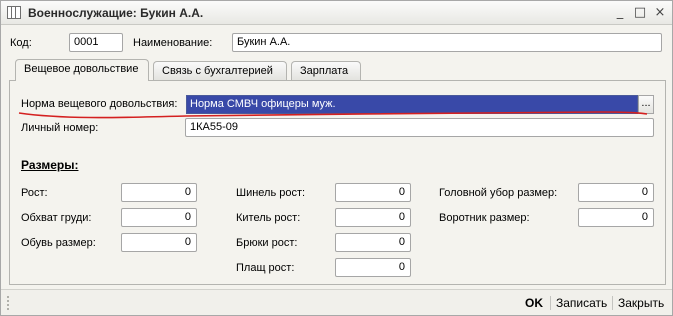 The width and height of the screenshot is (673, 316). What do you see at coordinates (56, 218) in the screenshot?
I see `chest-label: Обхват груди:` at bounding box center [56, 218].